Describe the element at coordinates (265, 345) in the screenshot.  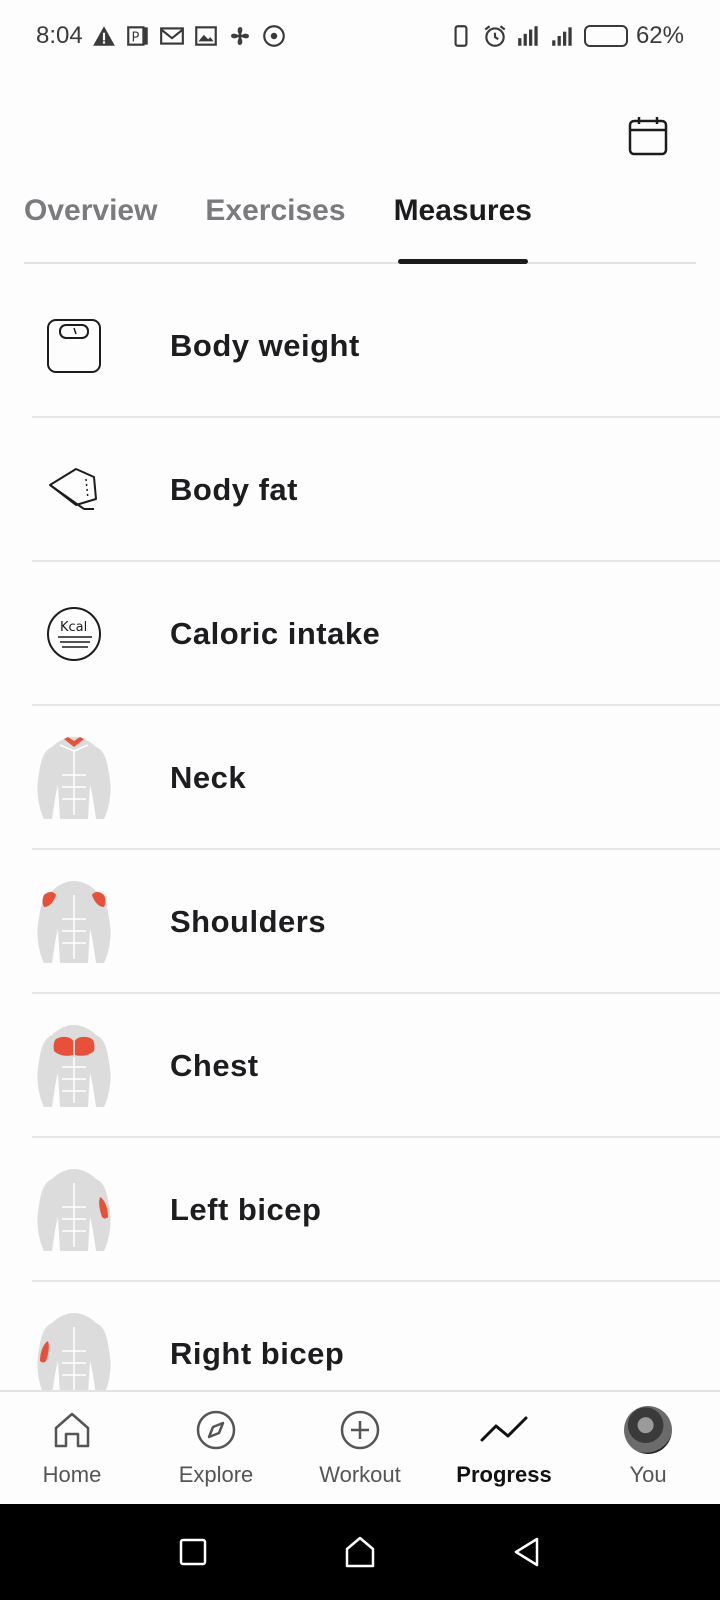
I see `measure-label: Body weight` at that location.